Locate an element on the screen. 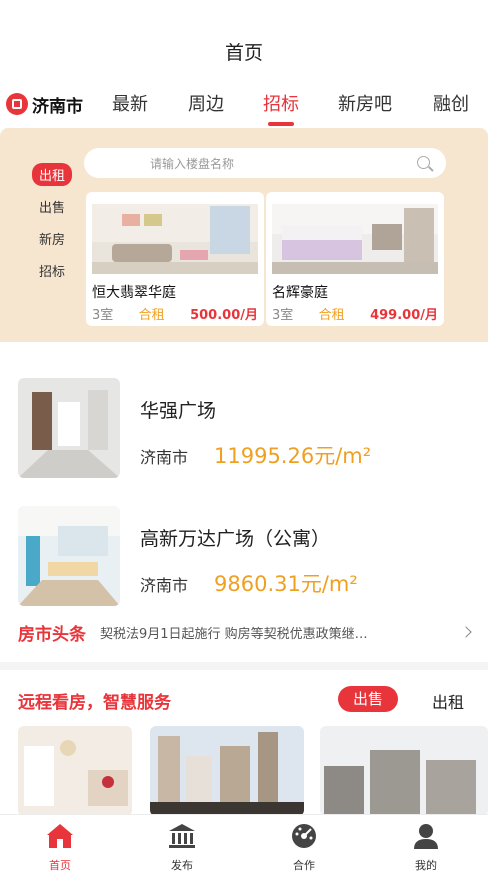  property-price: 9860.31元/m² is located at coordinates (286, 584).